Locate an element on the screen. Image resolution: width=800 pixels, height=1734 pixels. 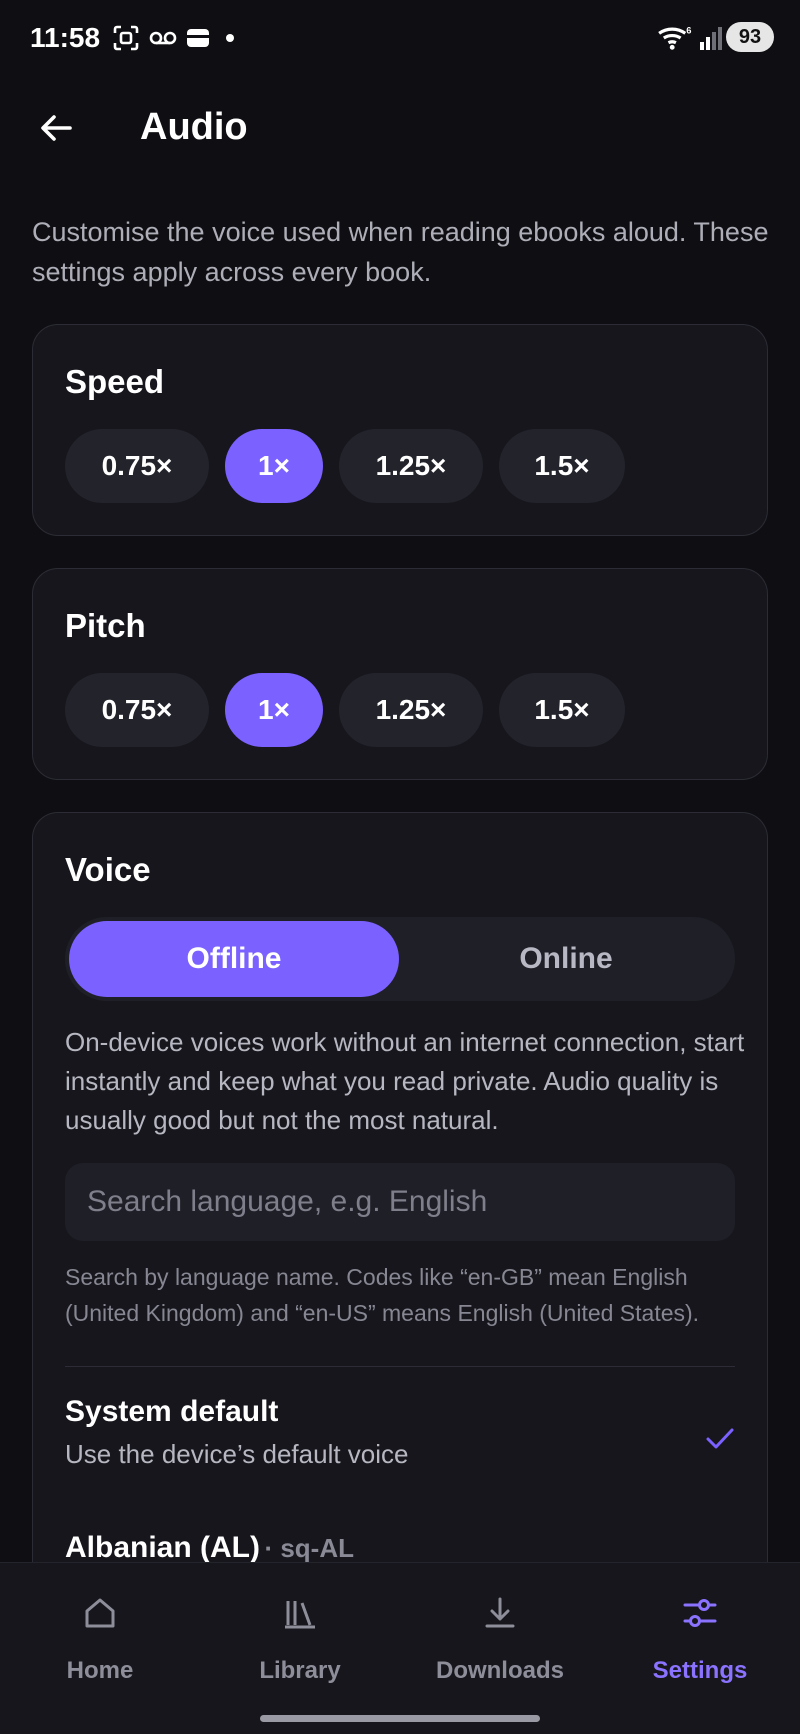
status-bar: 11:58 6 93 is located at coordinates (400, 38).